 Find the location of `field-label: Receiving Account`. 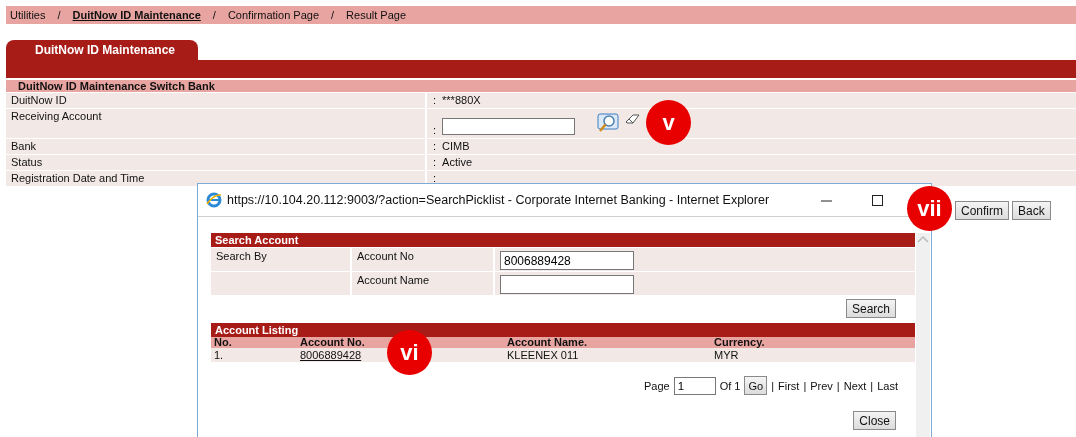

field-label: Receiving Account is located at coordinates (215, 123).